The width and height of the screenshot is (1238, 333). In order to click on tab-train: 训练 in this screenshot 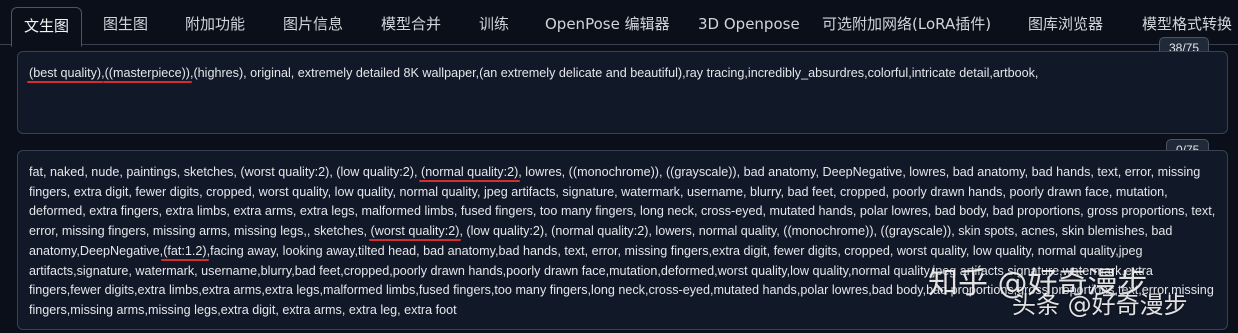, I will do `click(494, 22)`.